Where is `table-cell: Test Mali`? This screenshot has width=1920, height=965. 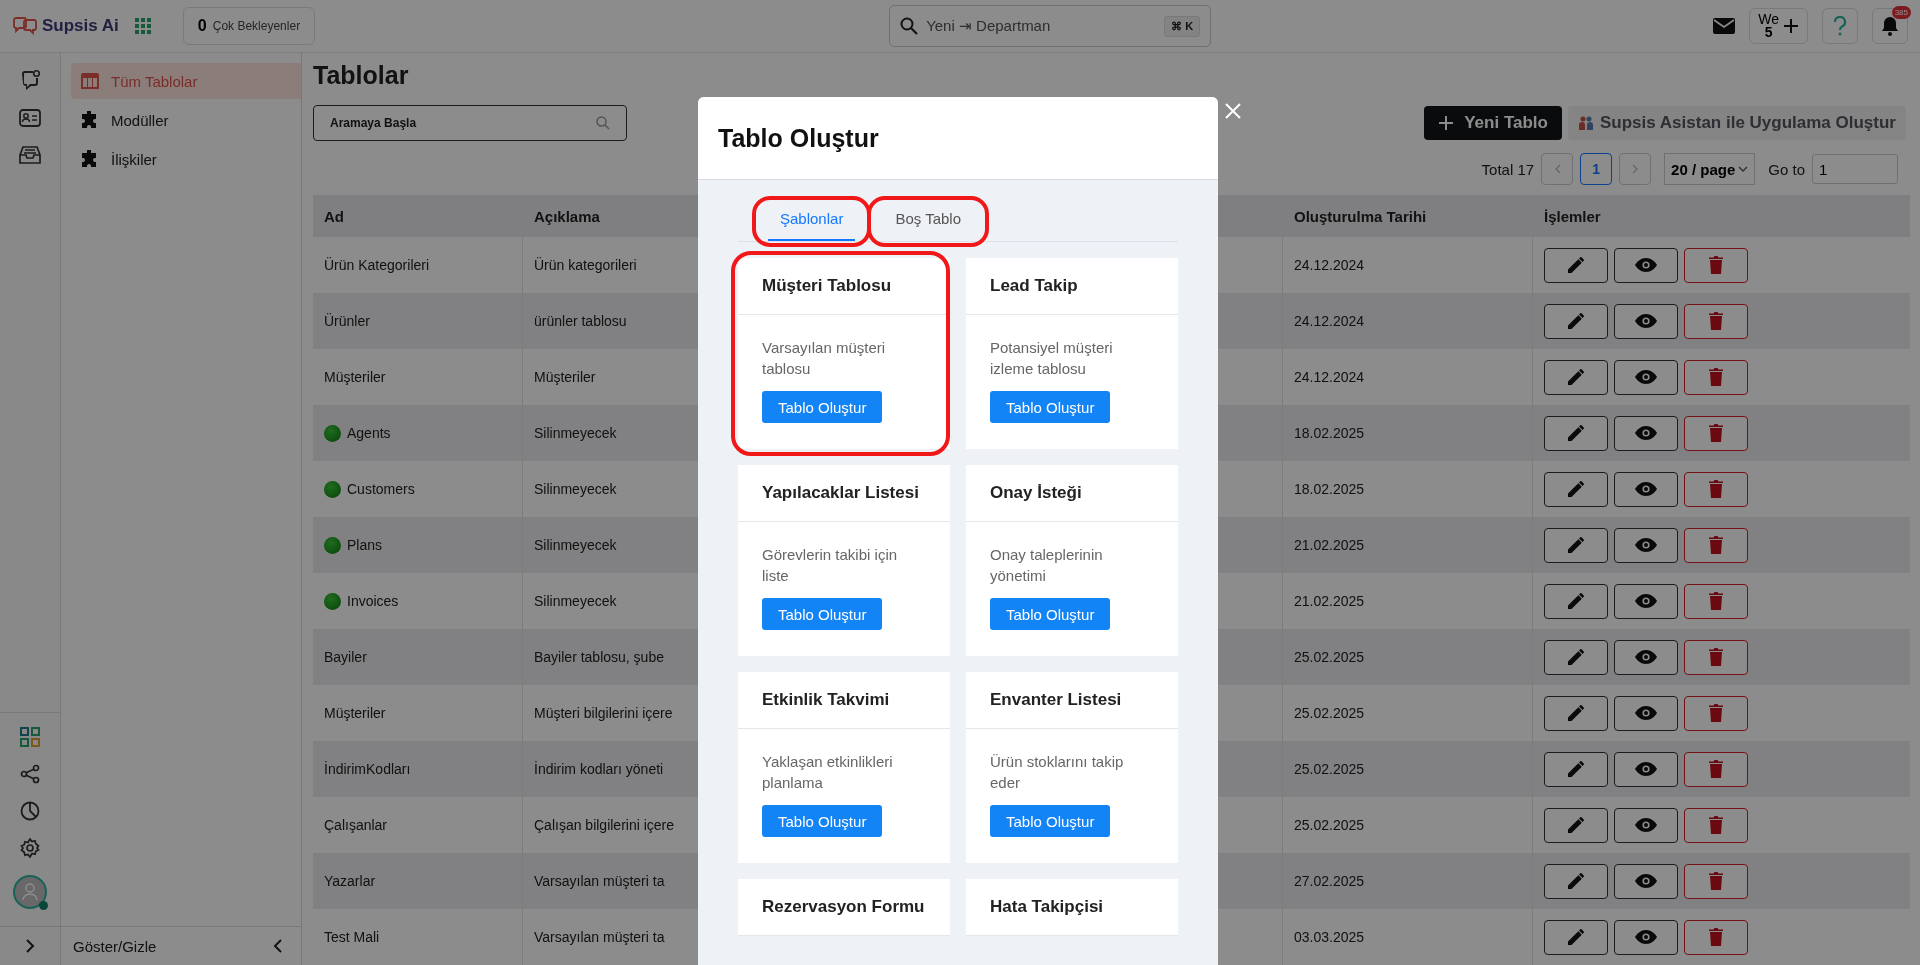 table-cell: Test Mali is located at coordinates (352, 937).